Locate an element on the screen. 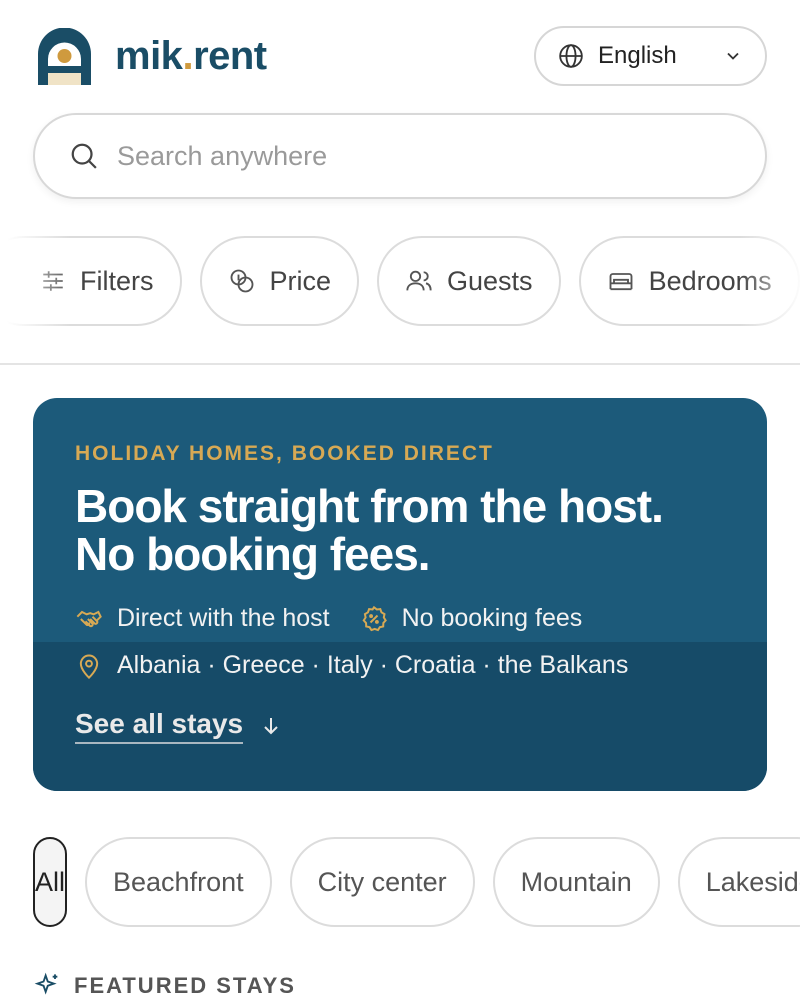 This screenshot has width=800, height=1000. feature-direct-host-label: Direct with the host is located at coordinates (223, 618).